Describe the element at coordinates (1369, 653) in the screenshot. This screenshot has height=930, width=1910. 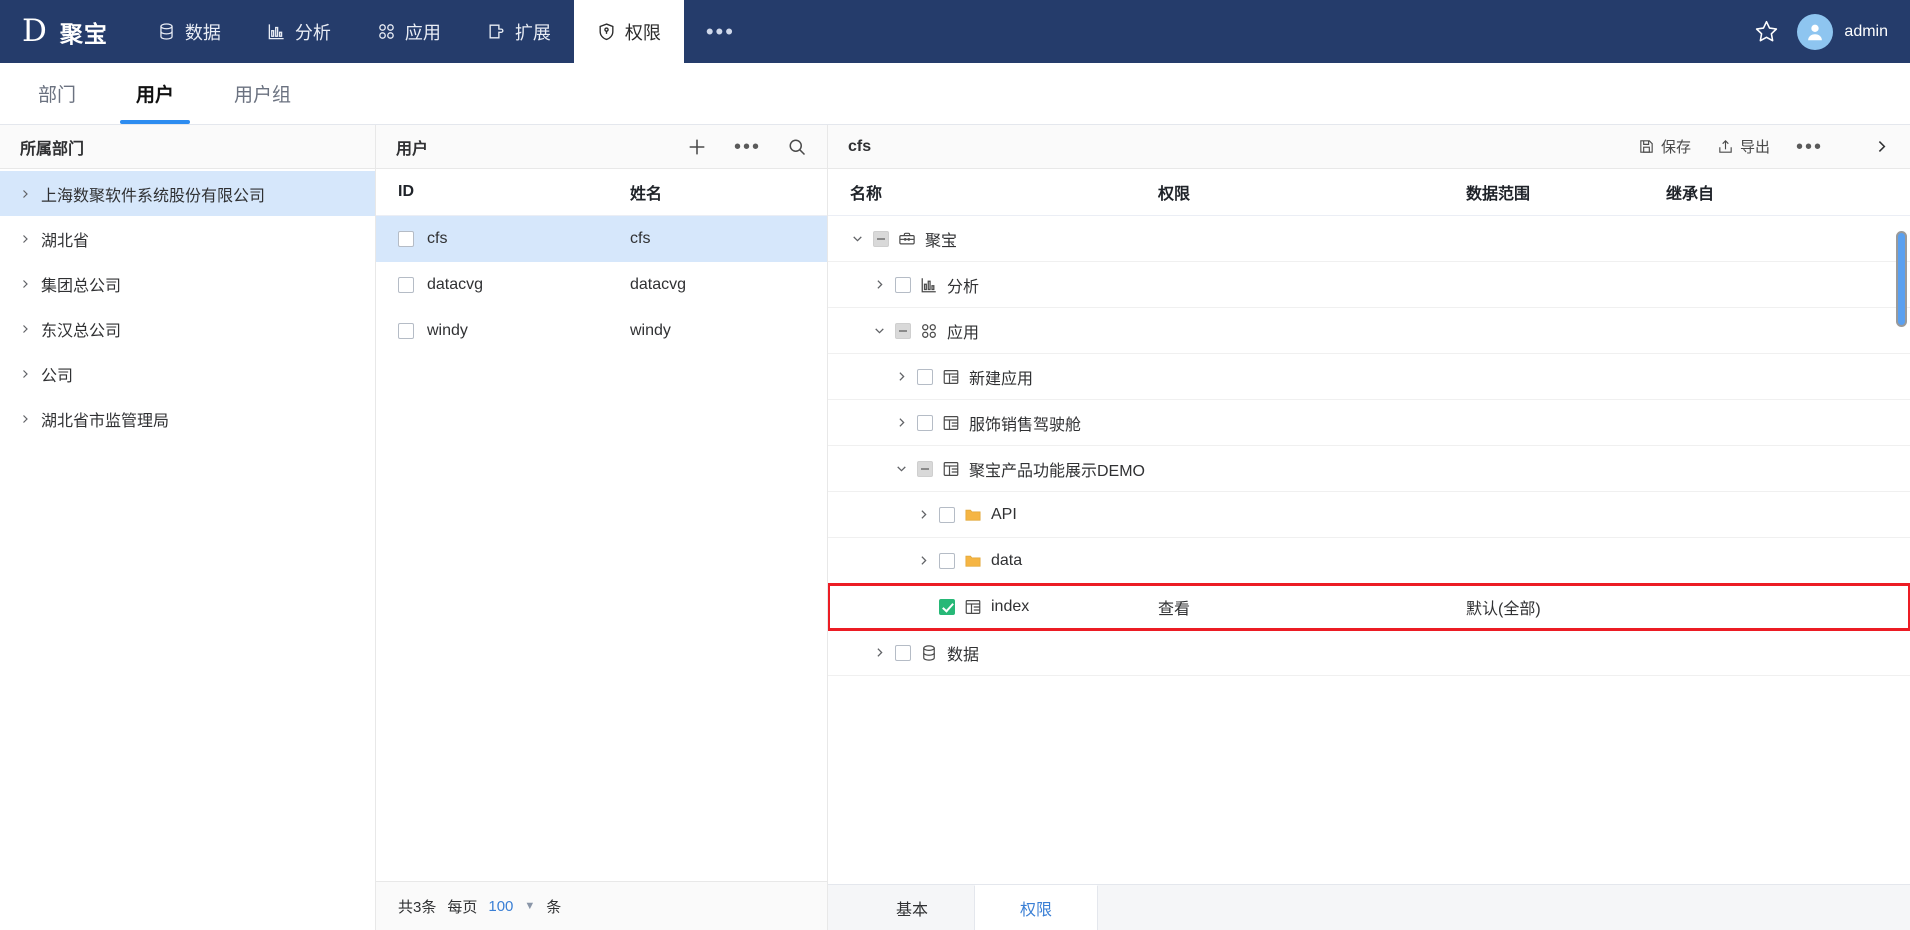
I see `permission-tree-row: 数据` at that location.